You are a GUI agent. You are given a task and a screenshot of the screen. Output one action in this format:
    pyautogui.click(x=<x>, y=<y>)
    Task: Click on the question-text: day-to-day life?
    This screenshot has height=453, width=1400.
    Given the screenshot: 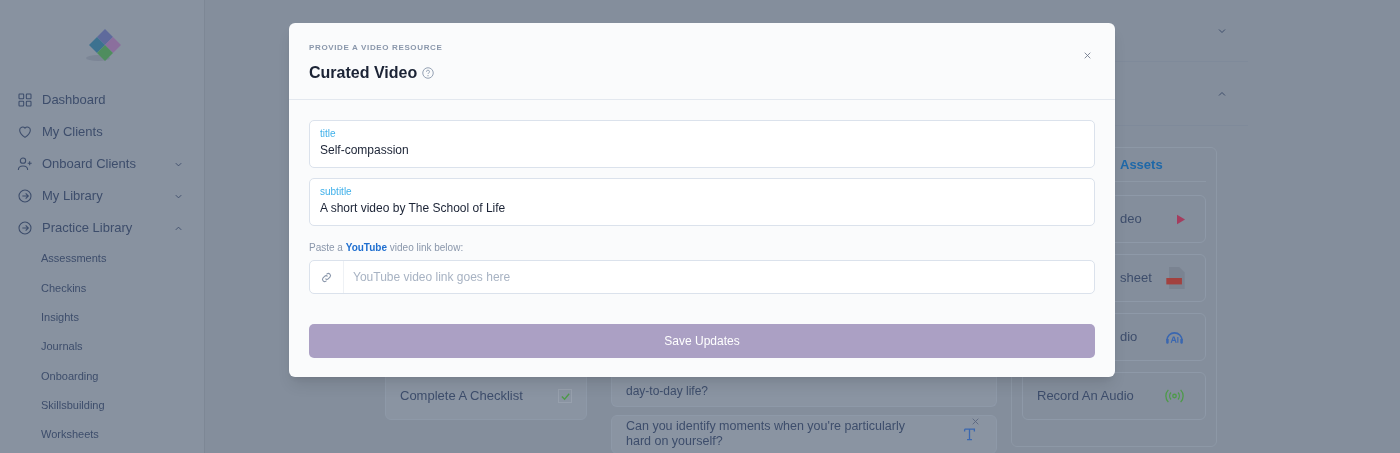 What is the action you would take?
    pyautogui.click(x=667, y=391)
    